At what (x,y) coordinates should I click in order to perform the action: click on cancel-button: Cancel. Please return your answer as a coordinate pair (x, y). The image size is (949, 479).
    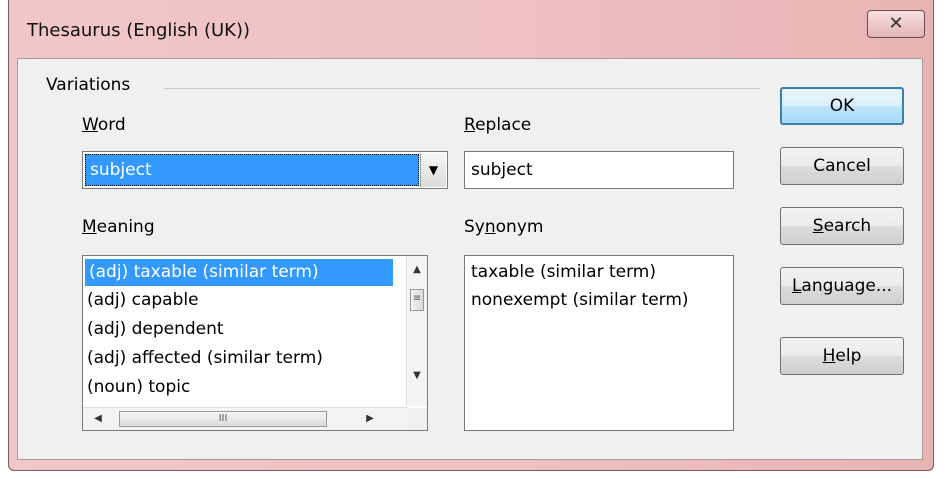
    Looking at the image, I should click on (842, 166).